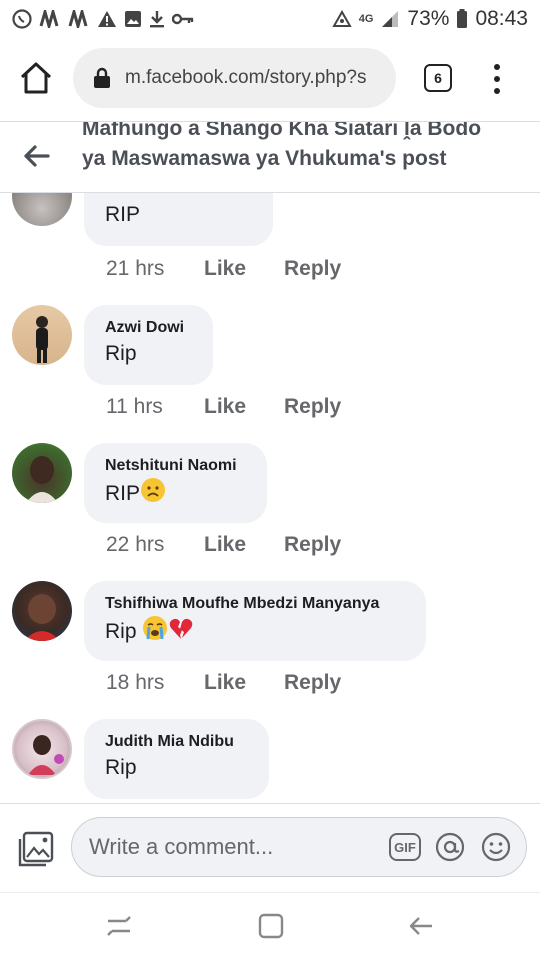 This screenshot has width=540, height=960. I want to click on comment-text-value: Rip, so click(124, 631).